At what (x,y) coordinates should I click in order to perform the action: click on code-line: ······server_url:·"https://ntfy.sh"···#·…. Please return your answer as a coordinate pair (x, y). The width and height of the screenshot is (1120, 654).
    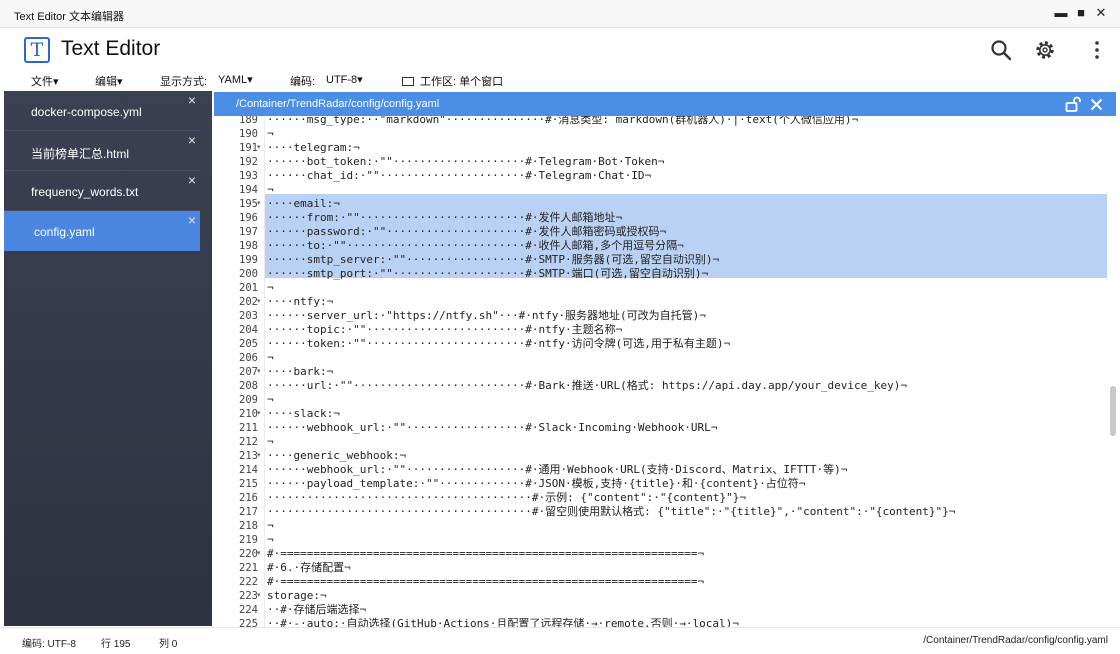
    Looking at the image, I should click on (486, 315).